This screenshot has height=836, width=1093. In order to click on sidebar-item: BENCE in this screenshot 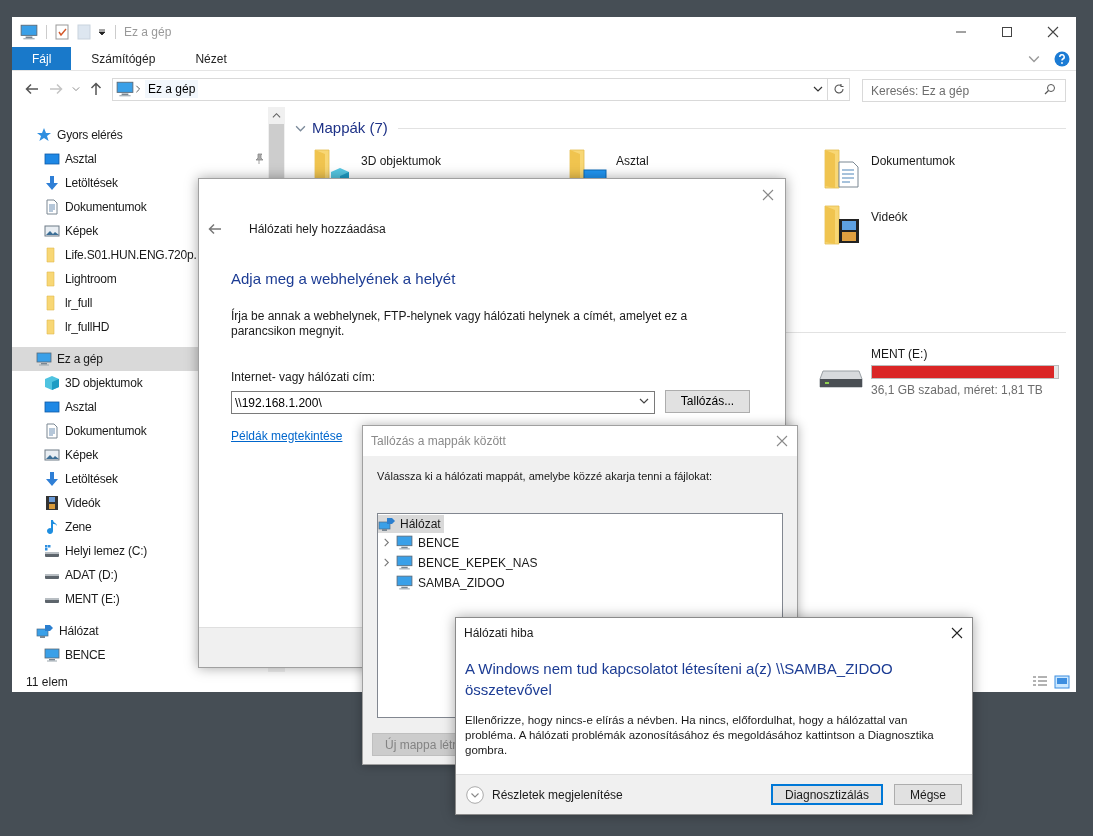, I will do `click(140, 655)`.